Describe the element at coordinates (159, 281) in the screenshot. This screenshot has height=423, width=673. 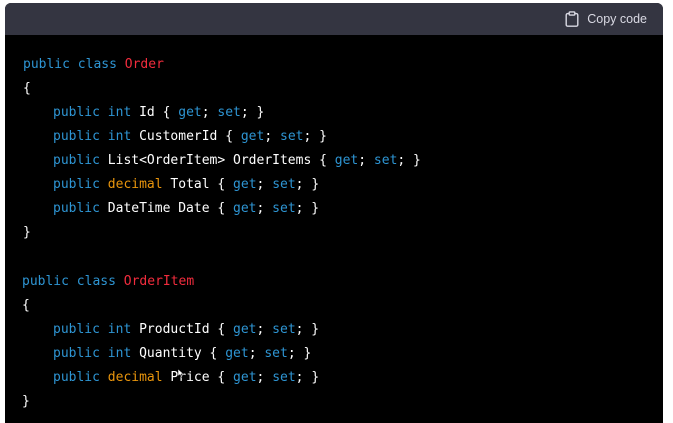
I see `code-token: OrderItem` at that location.